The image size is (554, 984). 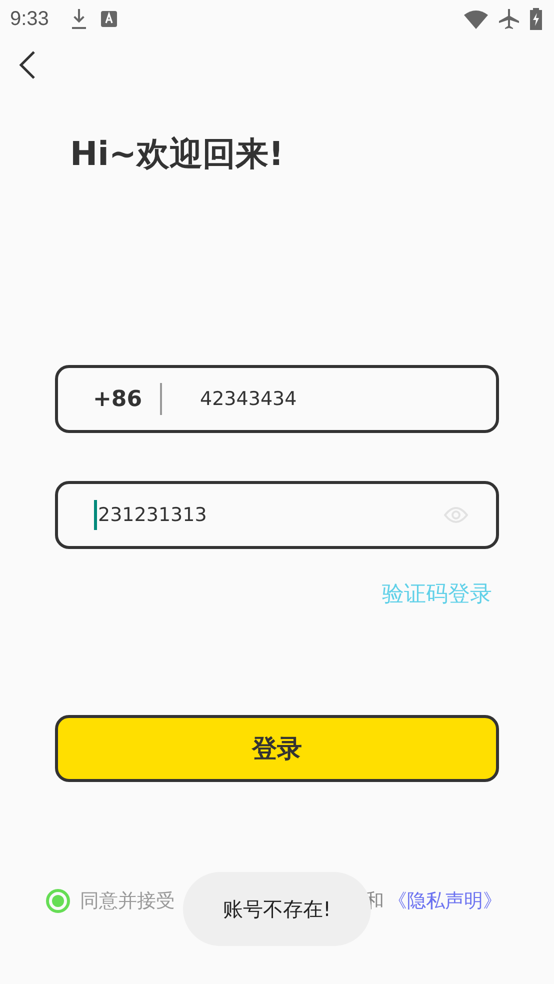 I want to click on agreement-text: 同意并接受, so click(x=127, y=901).